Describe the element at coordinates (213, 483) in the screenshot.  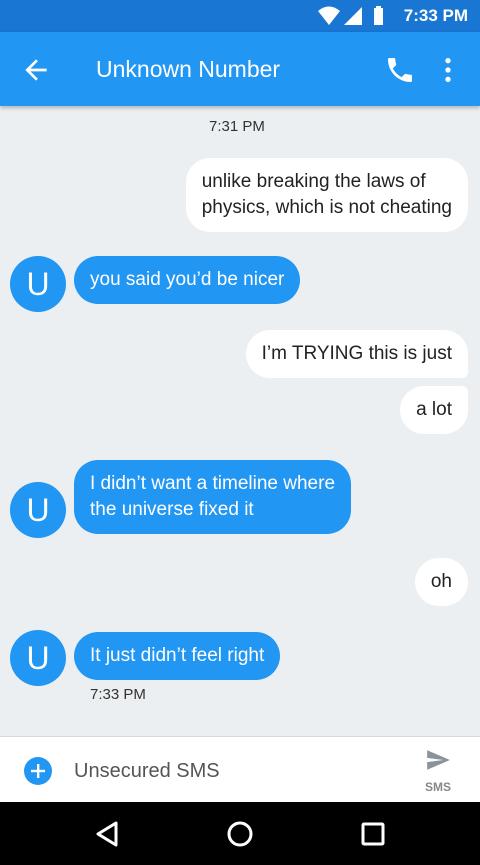
I see `message-line: I didn’t want a timeline where` at that location.